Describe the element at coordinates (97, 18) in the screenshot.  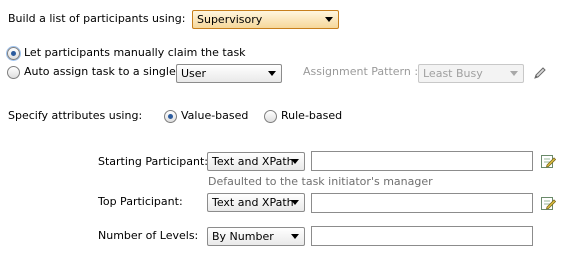
I see `participants-label: Build a list of participants using:` at that location.